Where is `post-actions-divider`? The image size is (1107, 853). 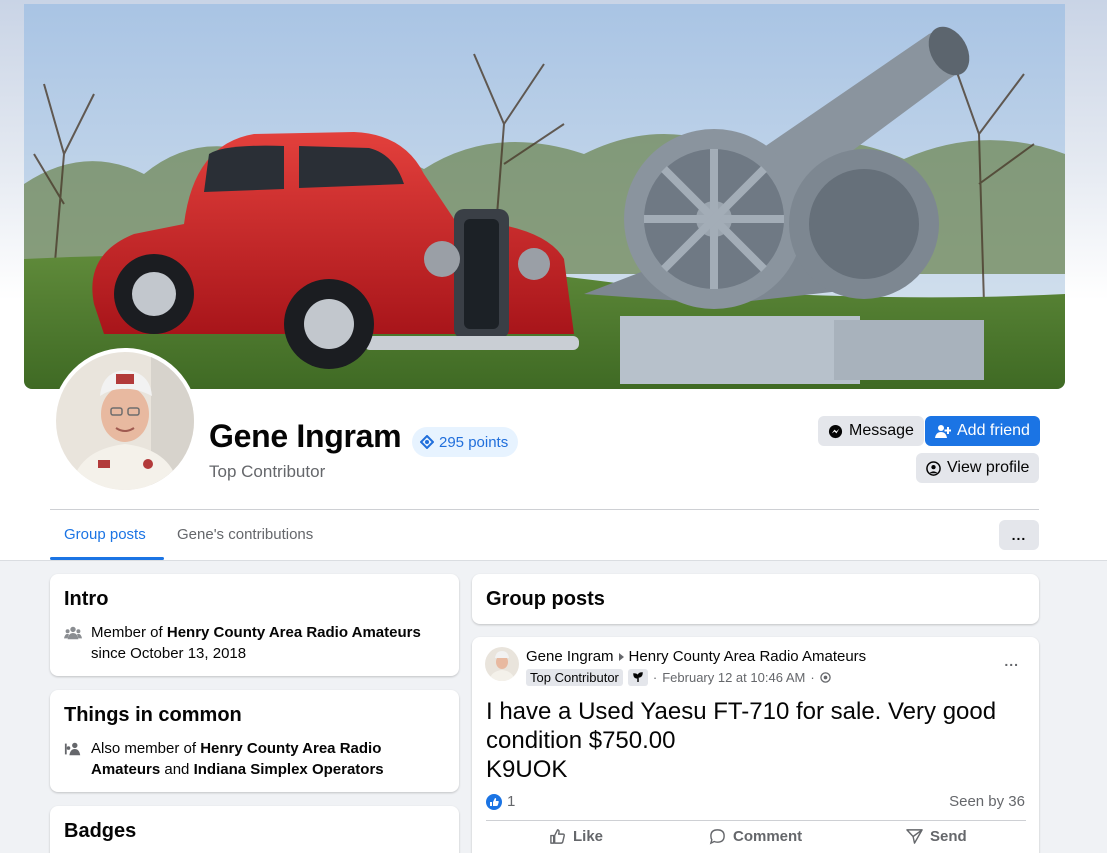
post-actions-divider is located at coordinates (756, 820).